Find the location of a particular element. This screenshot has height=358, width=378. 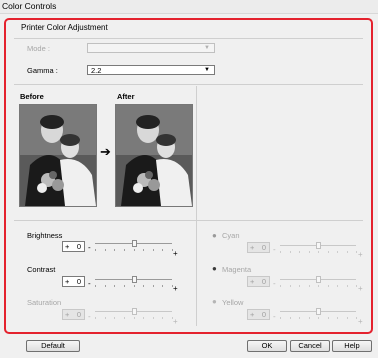

vertical-separator is located at coordinates (196, 206).